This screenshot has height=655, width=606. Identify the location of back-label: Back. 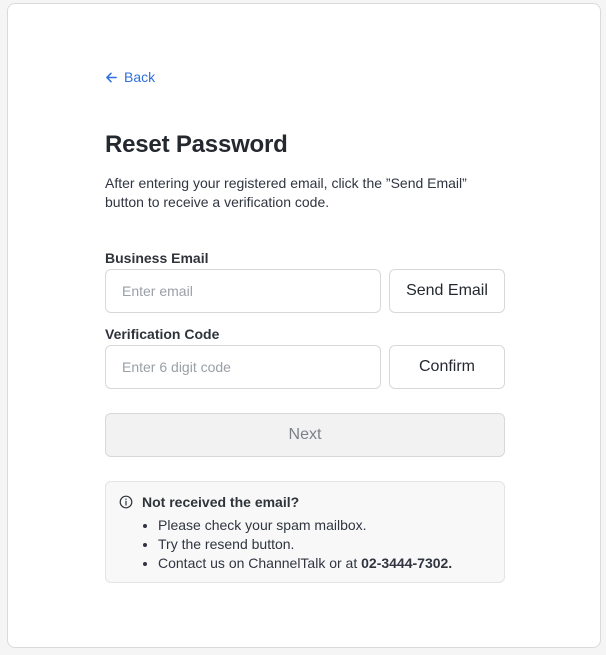
(140, 77).